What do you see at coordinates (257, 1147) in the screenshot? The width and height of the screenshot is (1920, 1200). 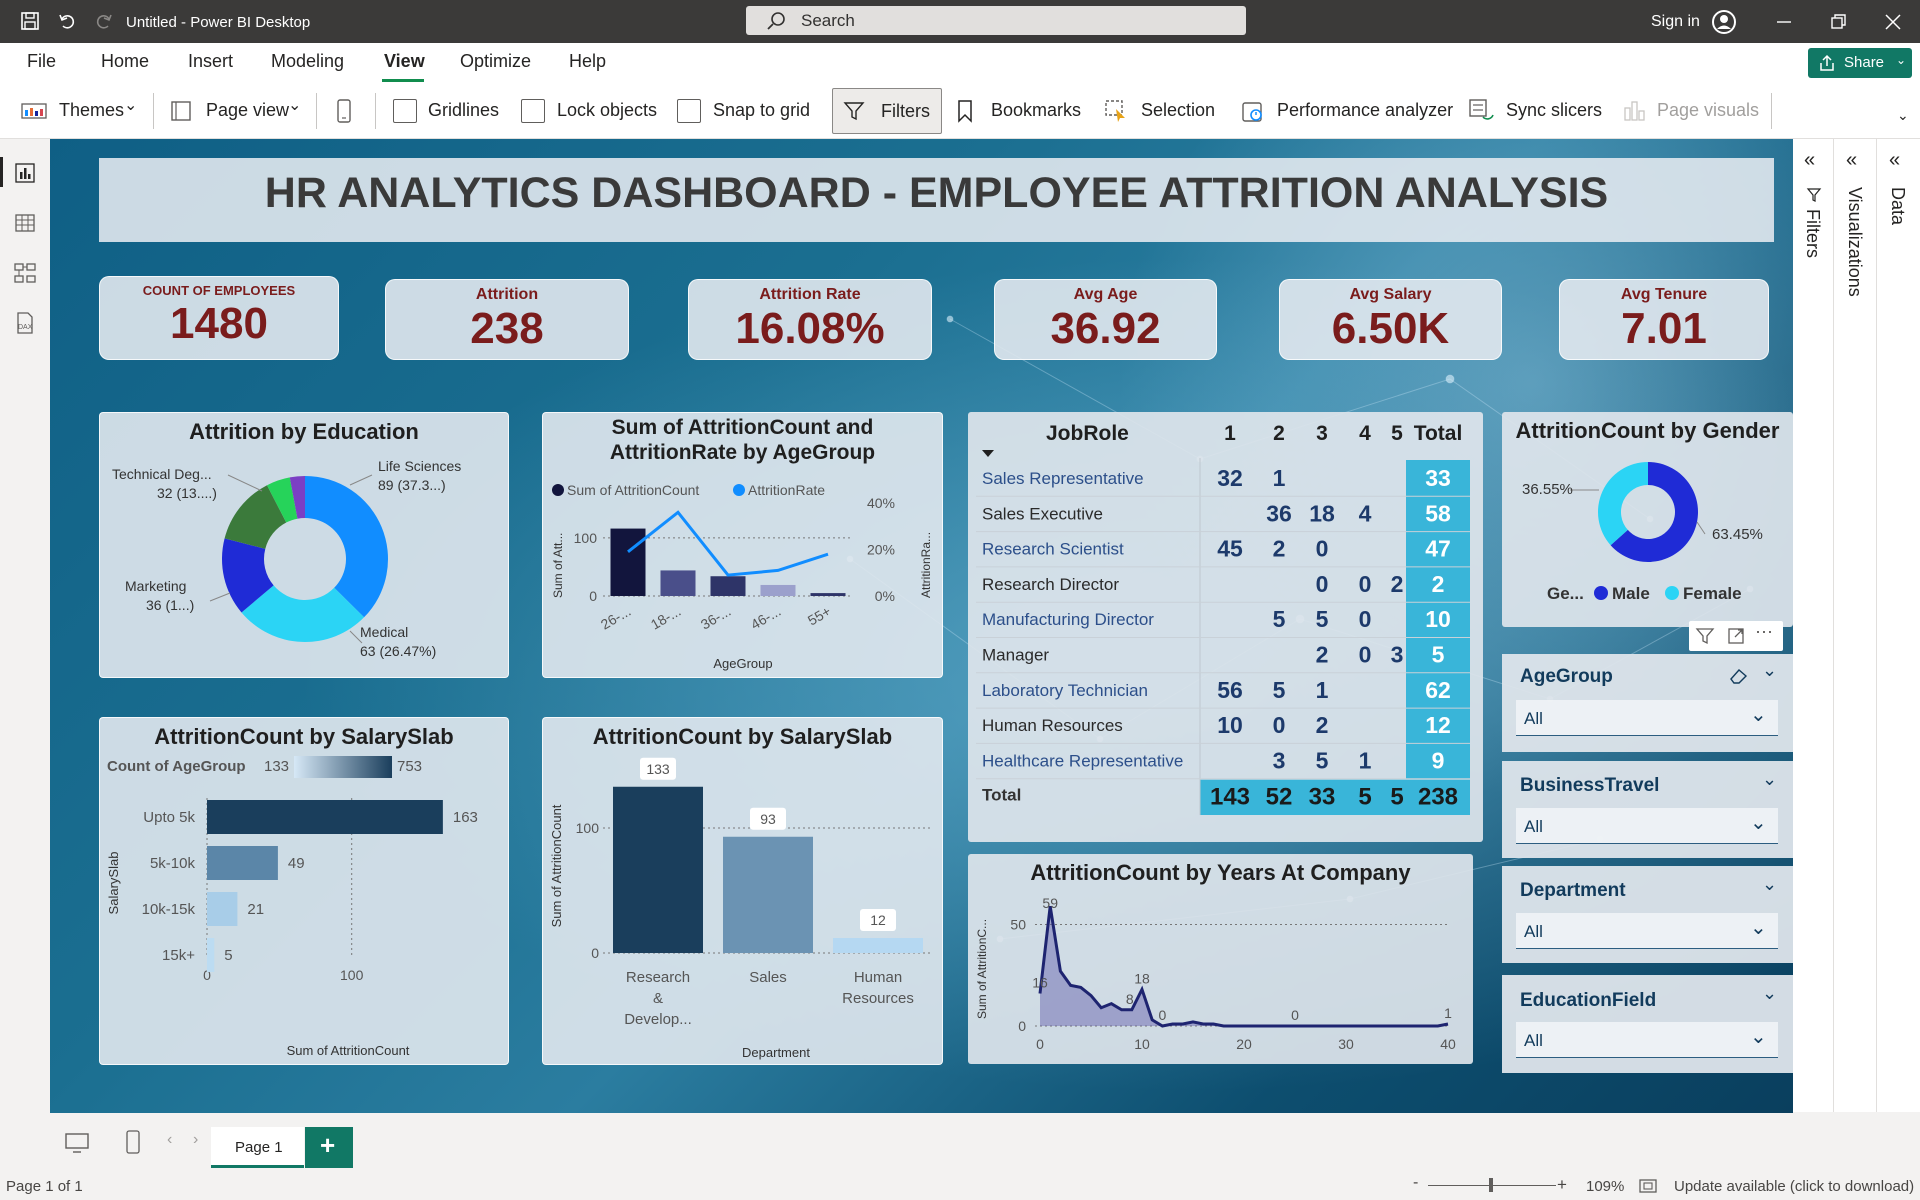 I see `page-tab: Page 1` at bounding box center [257, 1147].